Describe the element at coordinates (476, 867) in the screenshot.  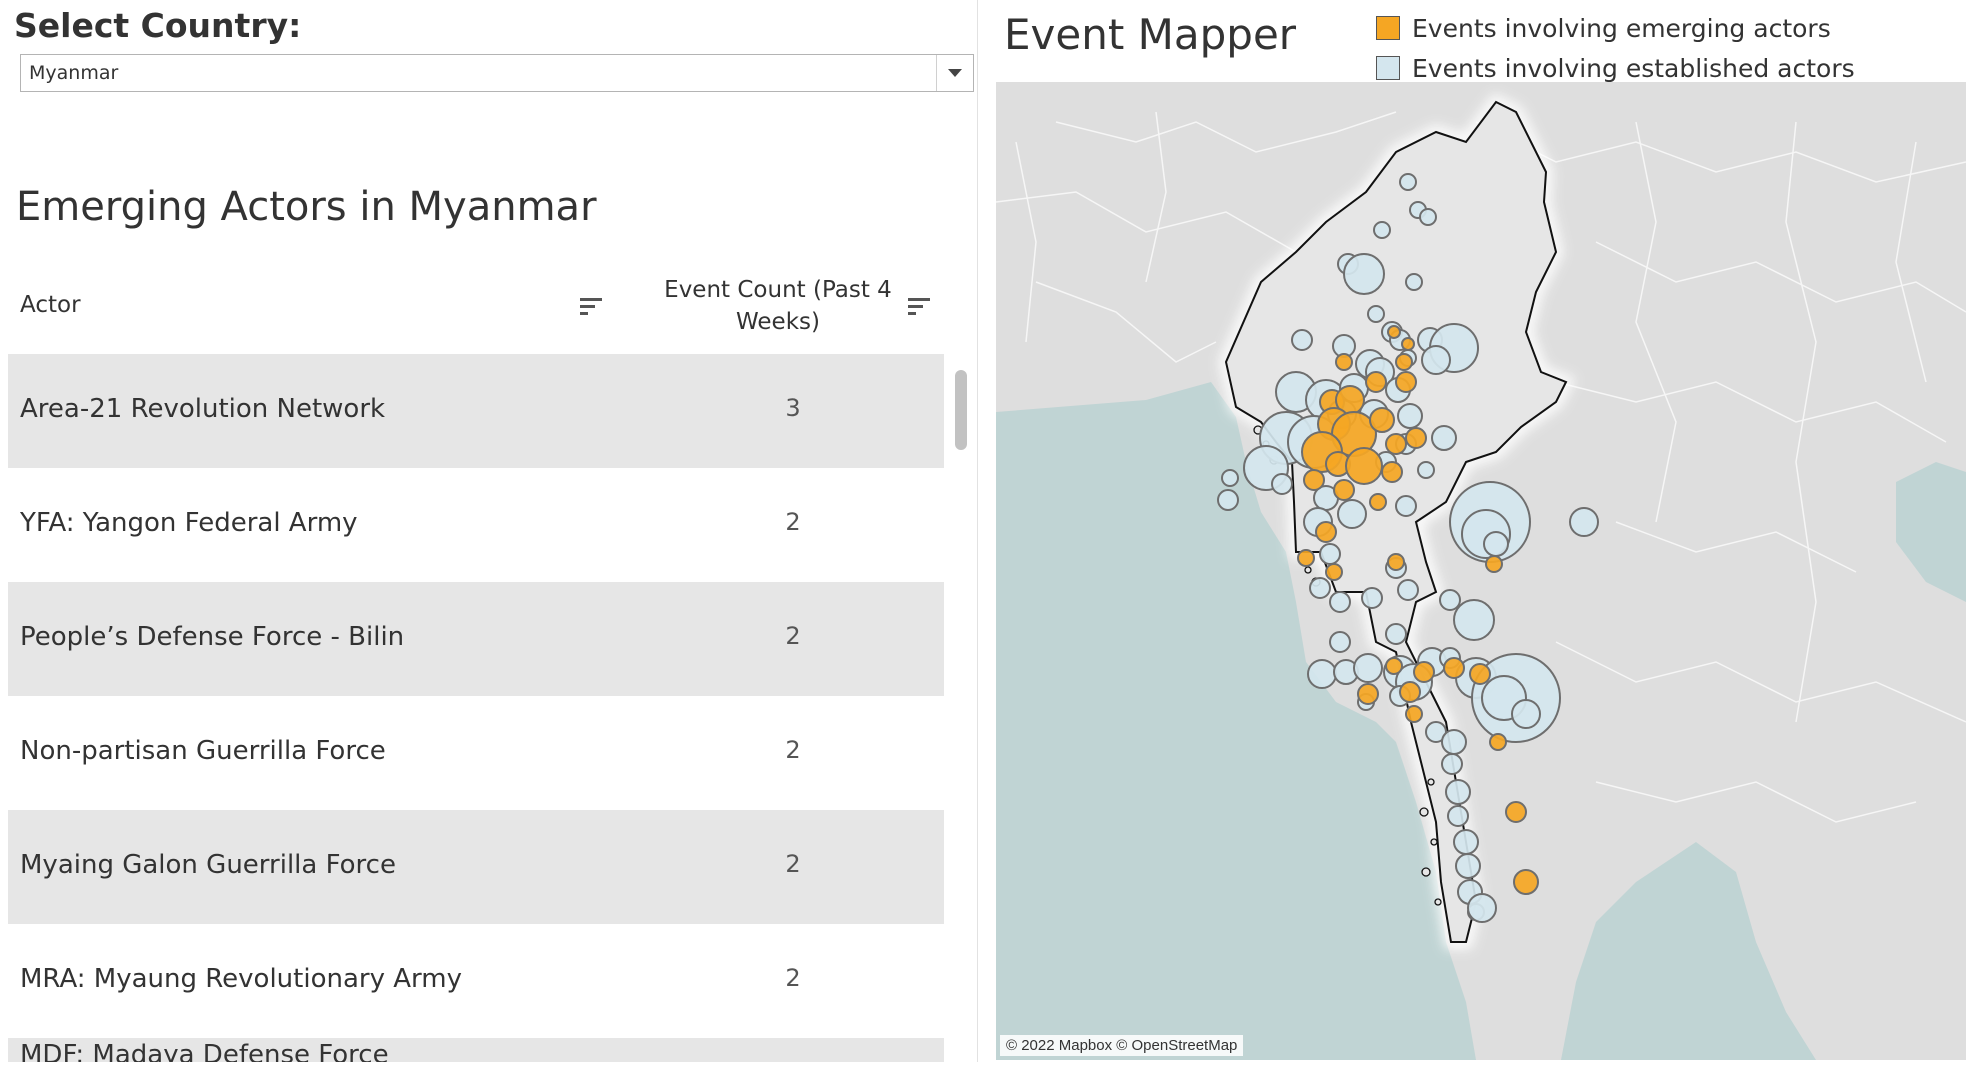
I see `table-row: Myaing Galon Guerrilla Force 2` at that location.